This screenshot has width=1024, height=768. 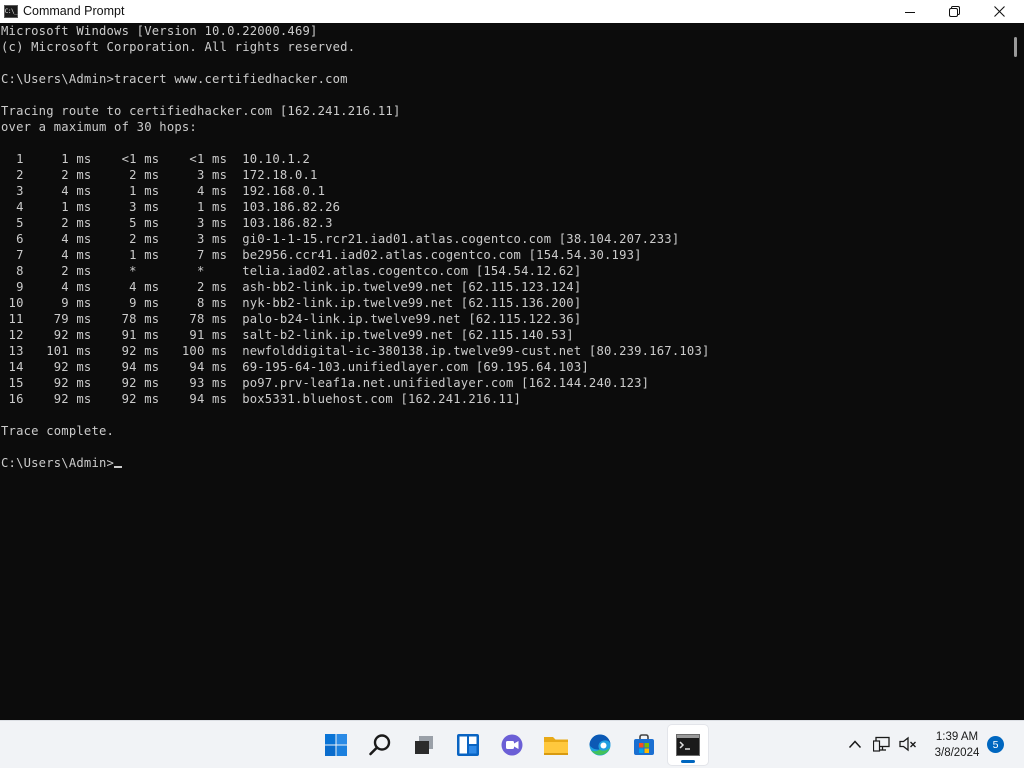 I want to click on network-icon, so click(x=881, y=744).